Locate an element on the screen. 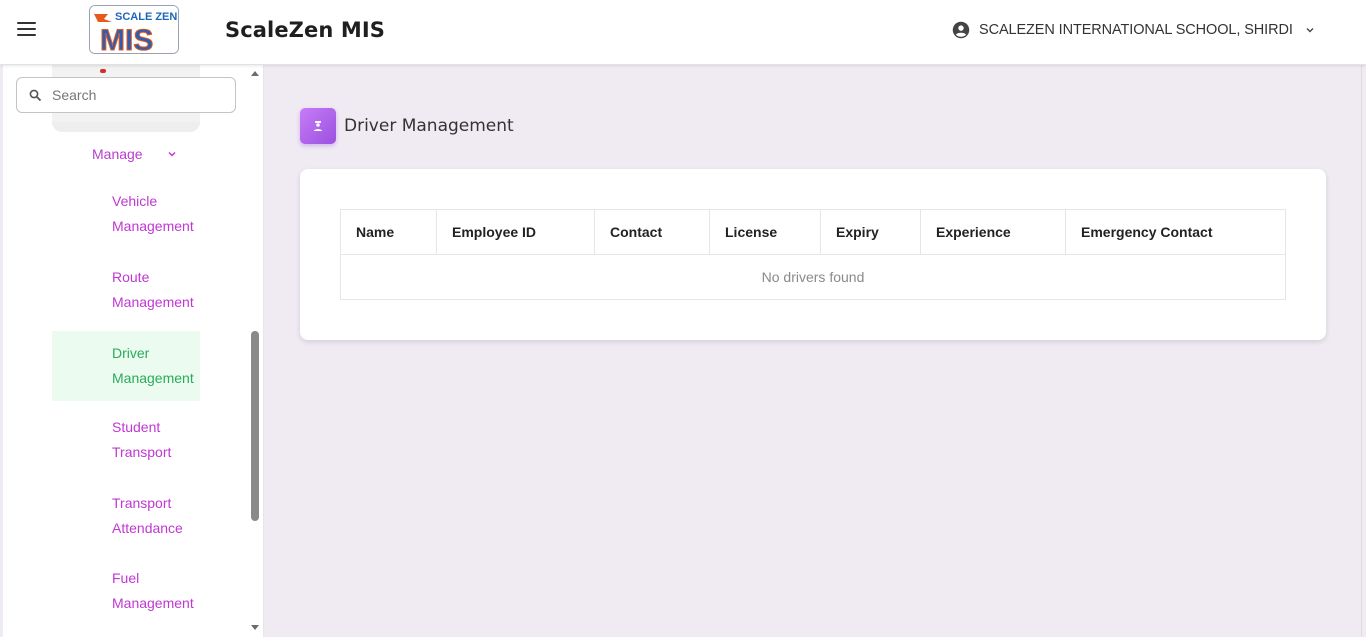 The height and width of the screenshot is (637, 1366). column-header-emergency-contact: Emergency Contact is located at coordinates (1175, 232).